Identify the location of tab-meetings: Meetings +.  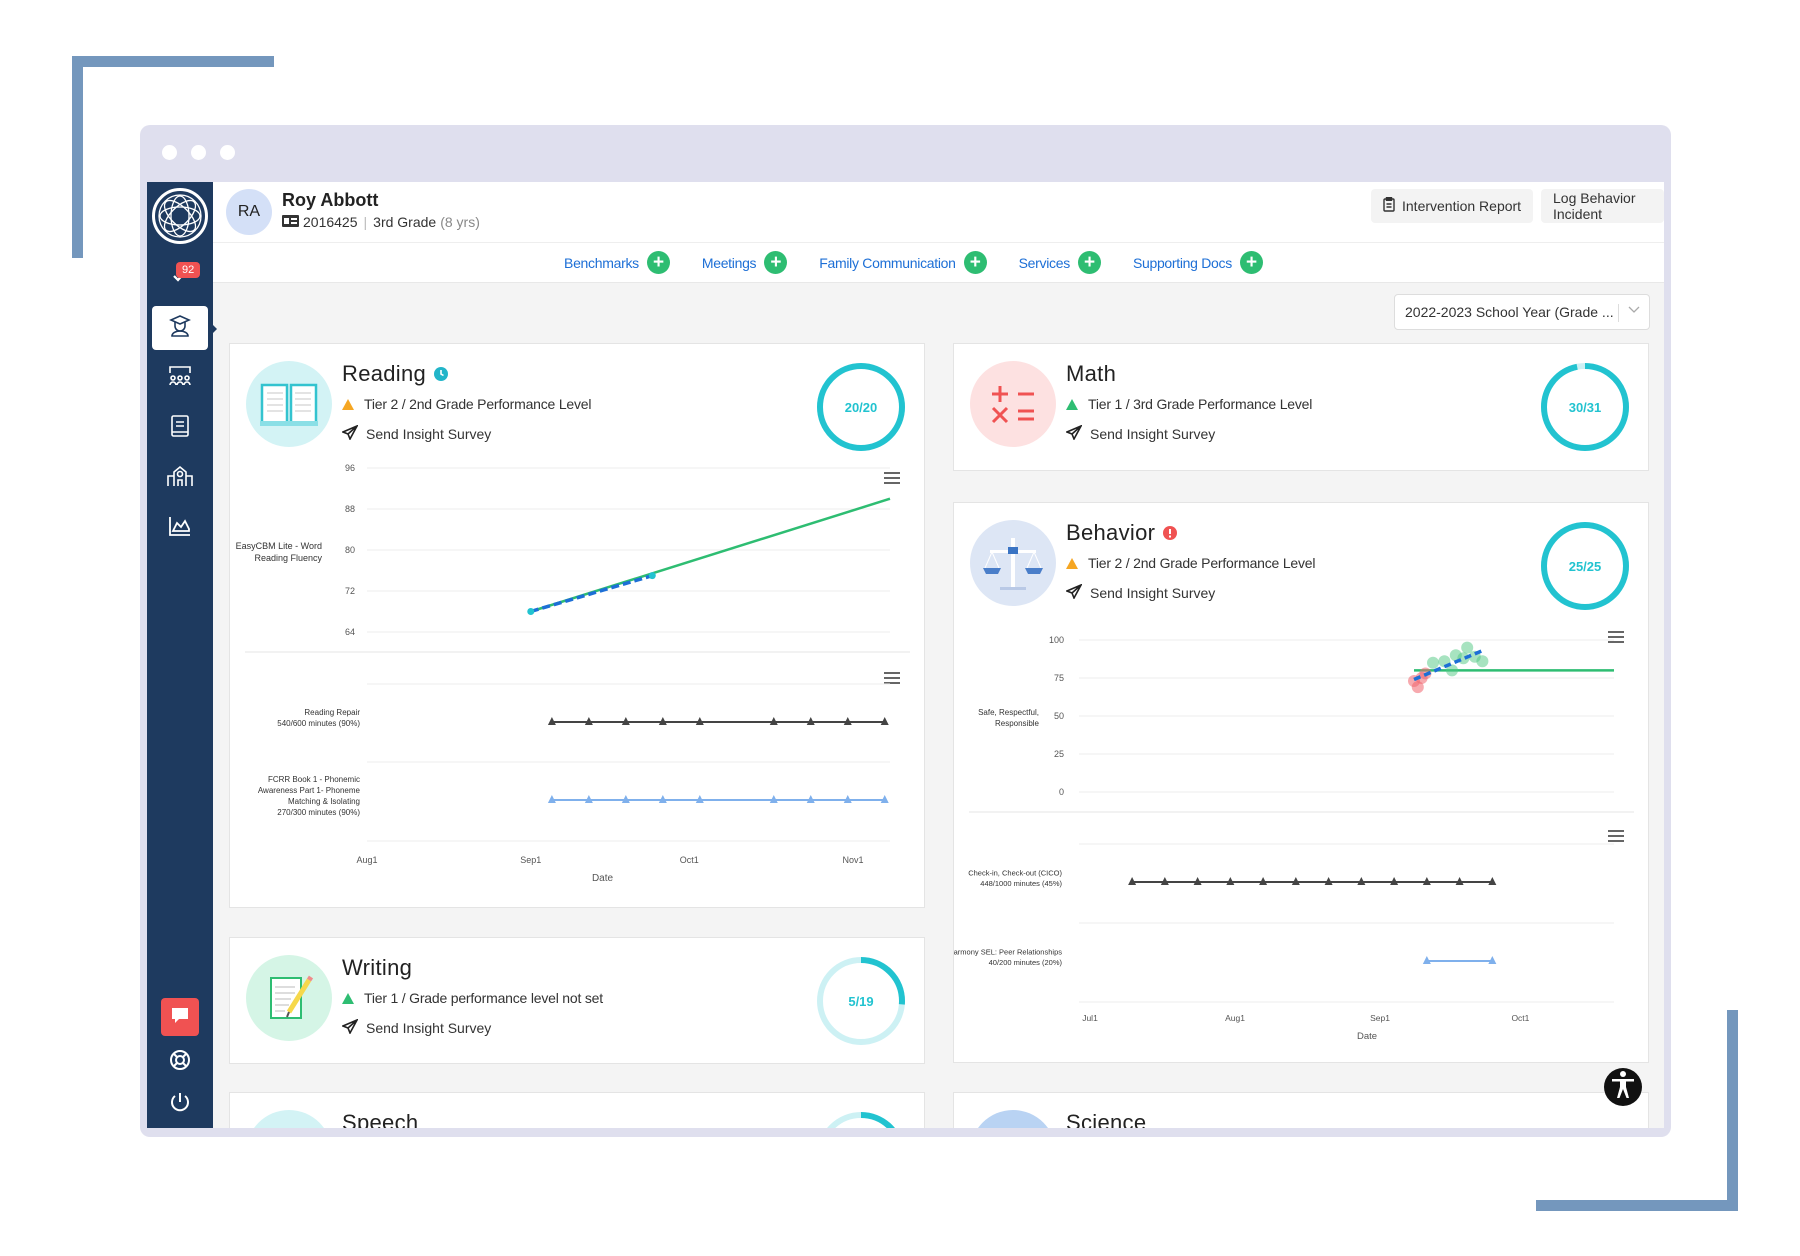
(744, 262).